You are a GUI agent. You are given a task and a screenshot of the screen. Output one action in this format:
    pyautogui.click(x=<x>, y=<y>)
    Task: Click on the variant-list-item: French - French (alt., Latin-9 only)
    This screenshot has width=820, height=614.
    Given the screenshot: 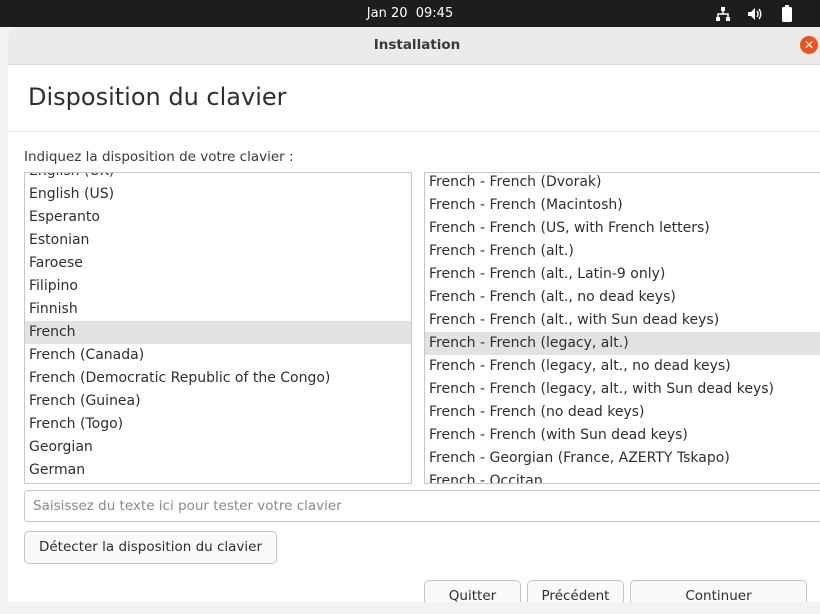 What is the action you would take?
    pyautogui.click(x=622, y=274)
    